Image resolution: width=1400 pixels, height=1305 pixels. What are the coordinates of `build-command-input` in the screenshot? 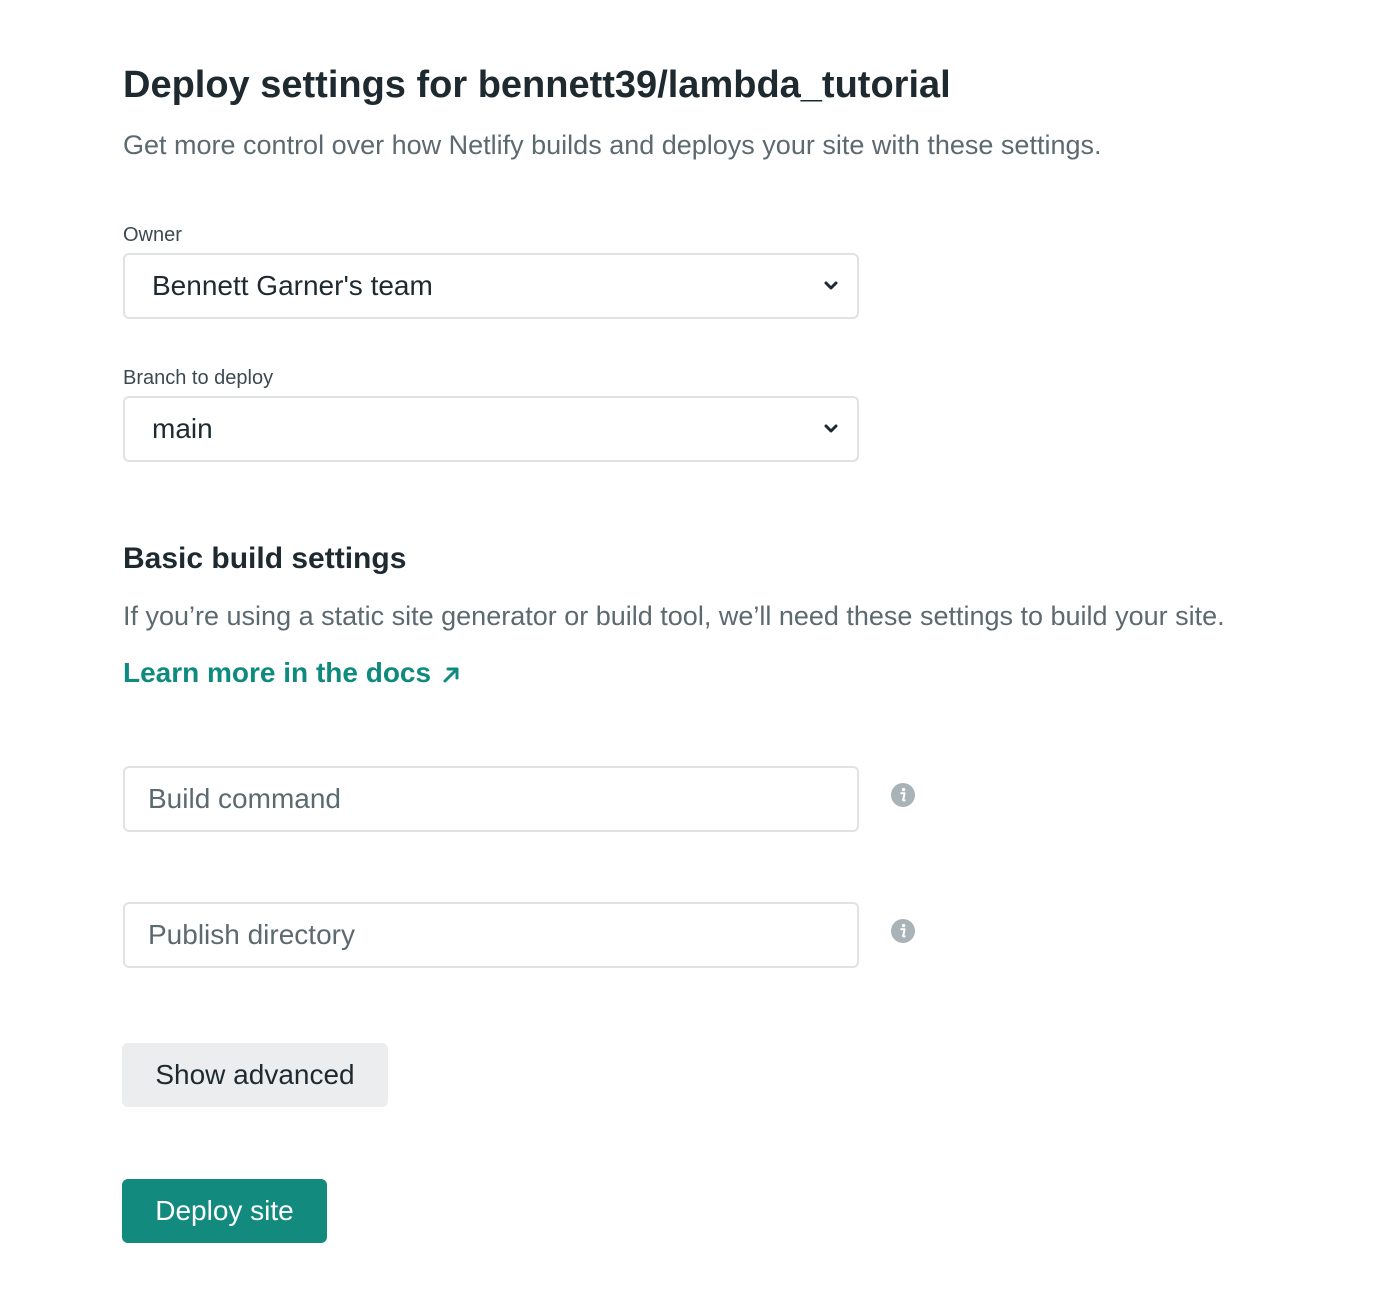 It's located at (491, 799).